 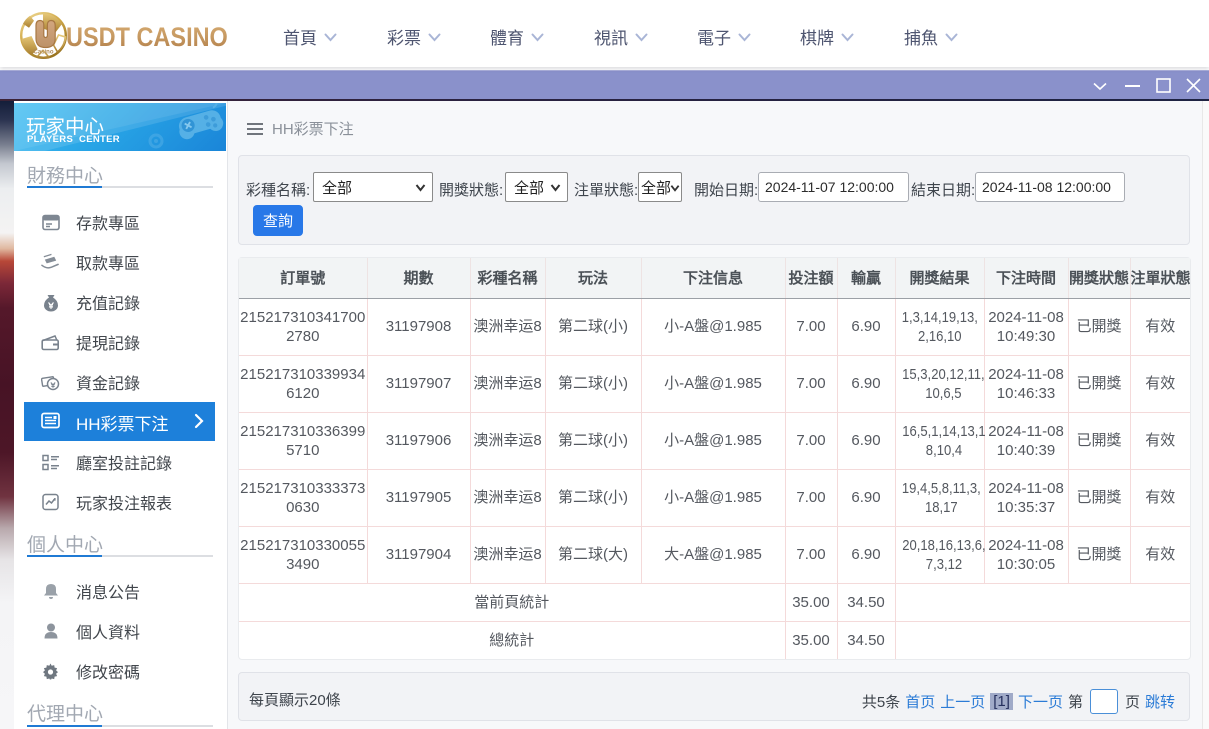 What do you see at coordinates (43, 53) in the screenshot?
I see `svg-text: Casino` at bounding box center [43, 53].